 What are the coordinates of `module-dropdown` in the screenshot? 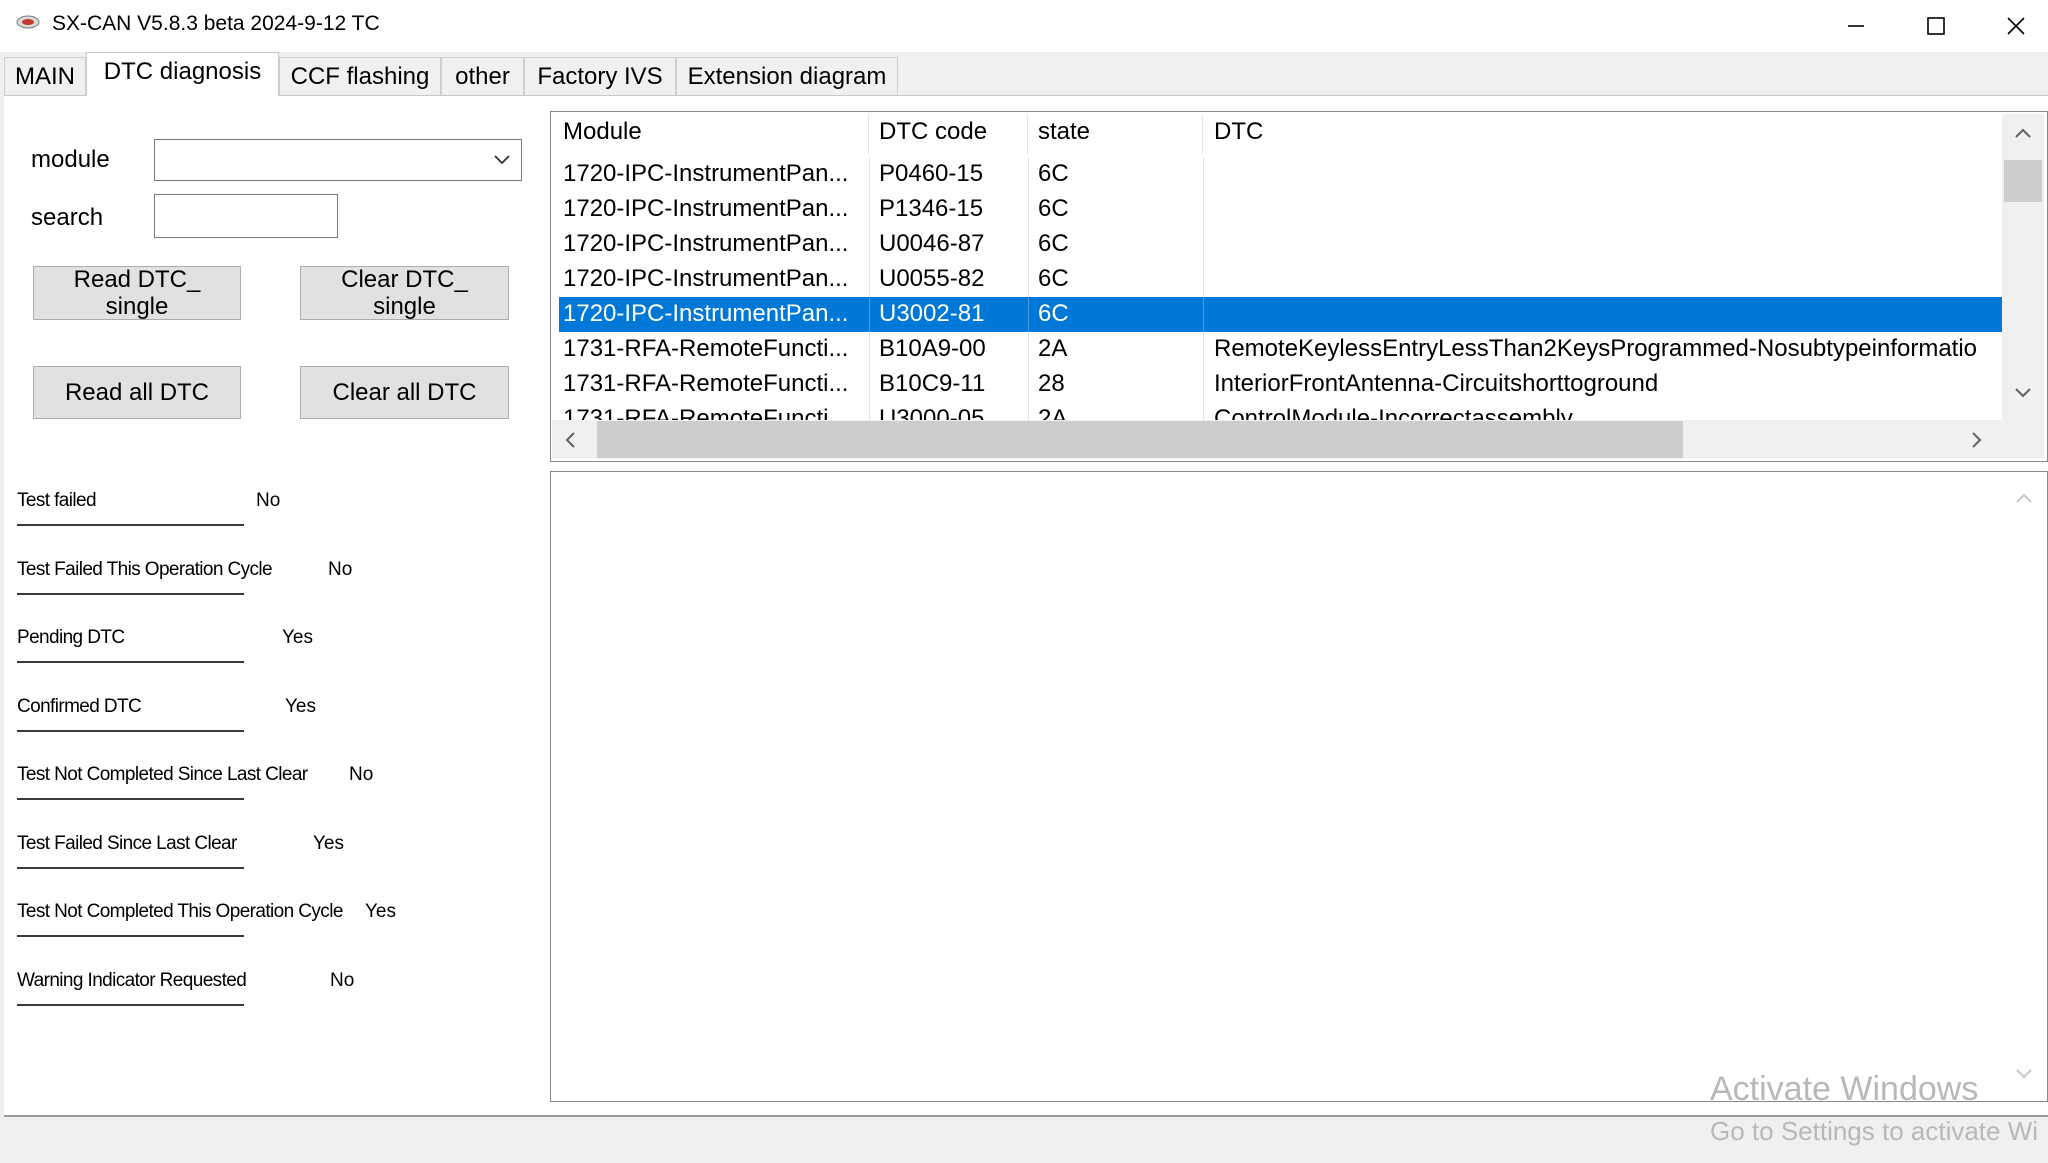 It's located at (338, 160).